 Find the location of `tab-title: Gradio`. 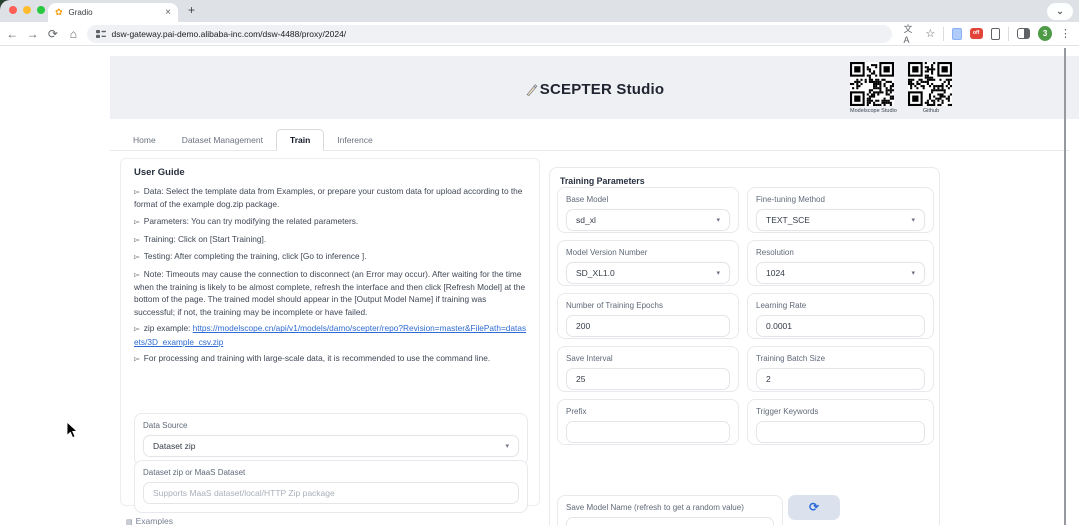

tab-title: Gradio is located at coordinates (80, 12).